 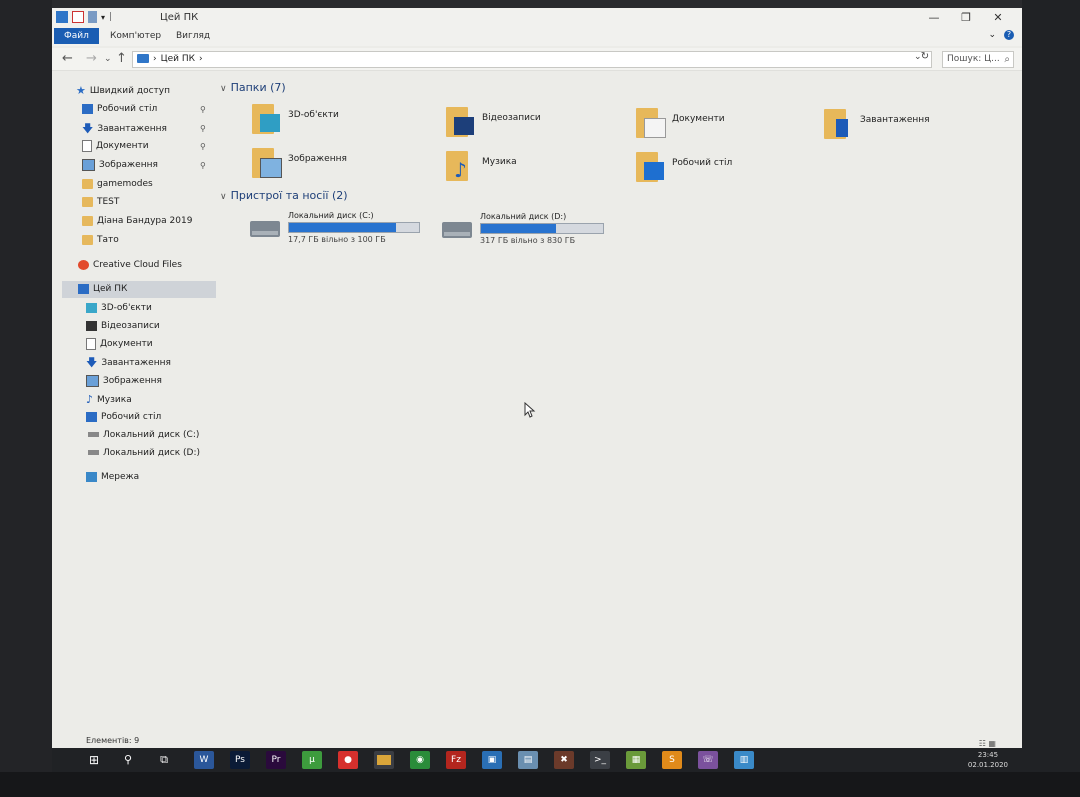 What do you see at coordinates (178, 59) in the screenshot?
I see `breadcrumb-this-pc: Цей ПК` at bounding box center [178, 59].